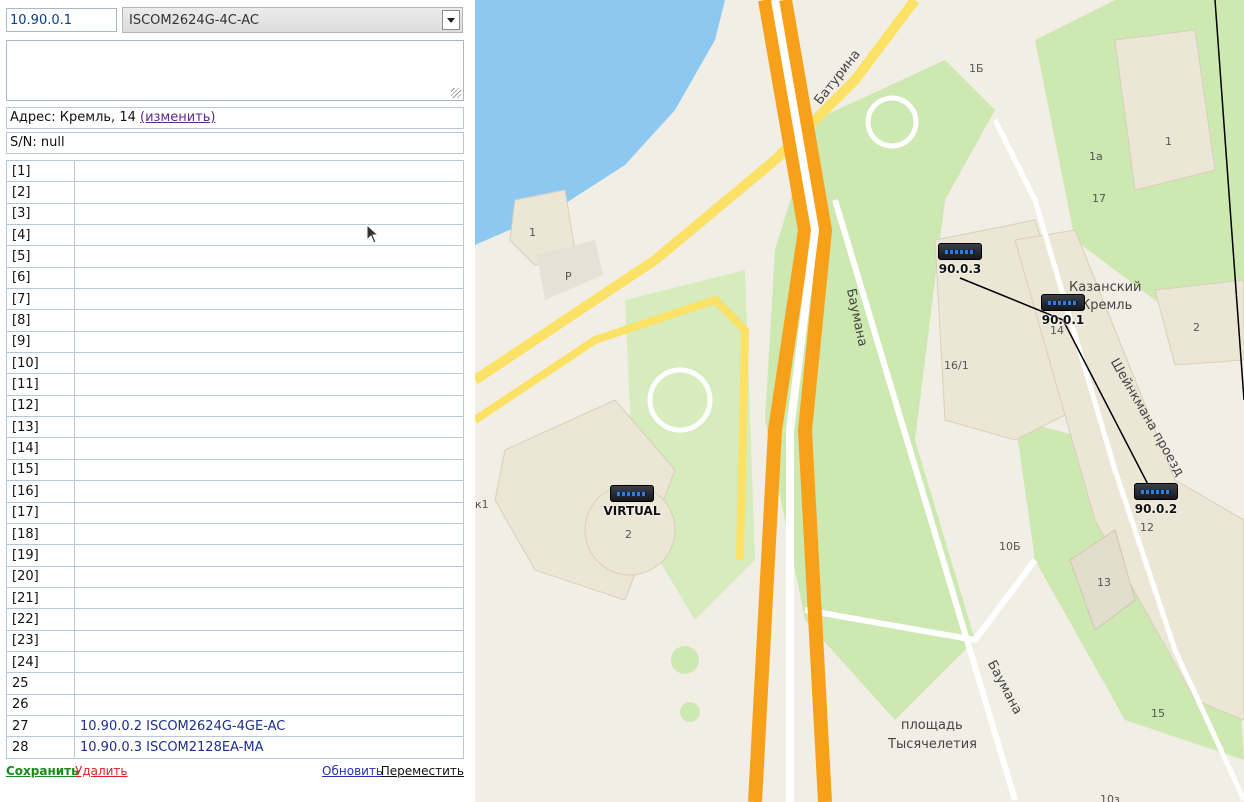  I want to click on port-number: [22], so click(40, 619).